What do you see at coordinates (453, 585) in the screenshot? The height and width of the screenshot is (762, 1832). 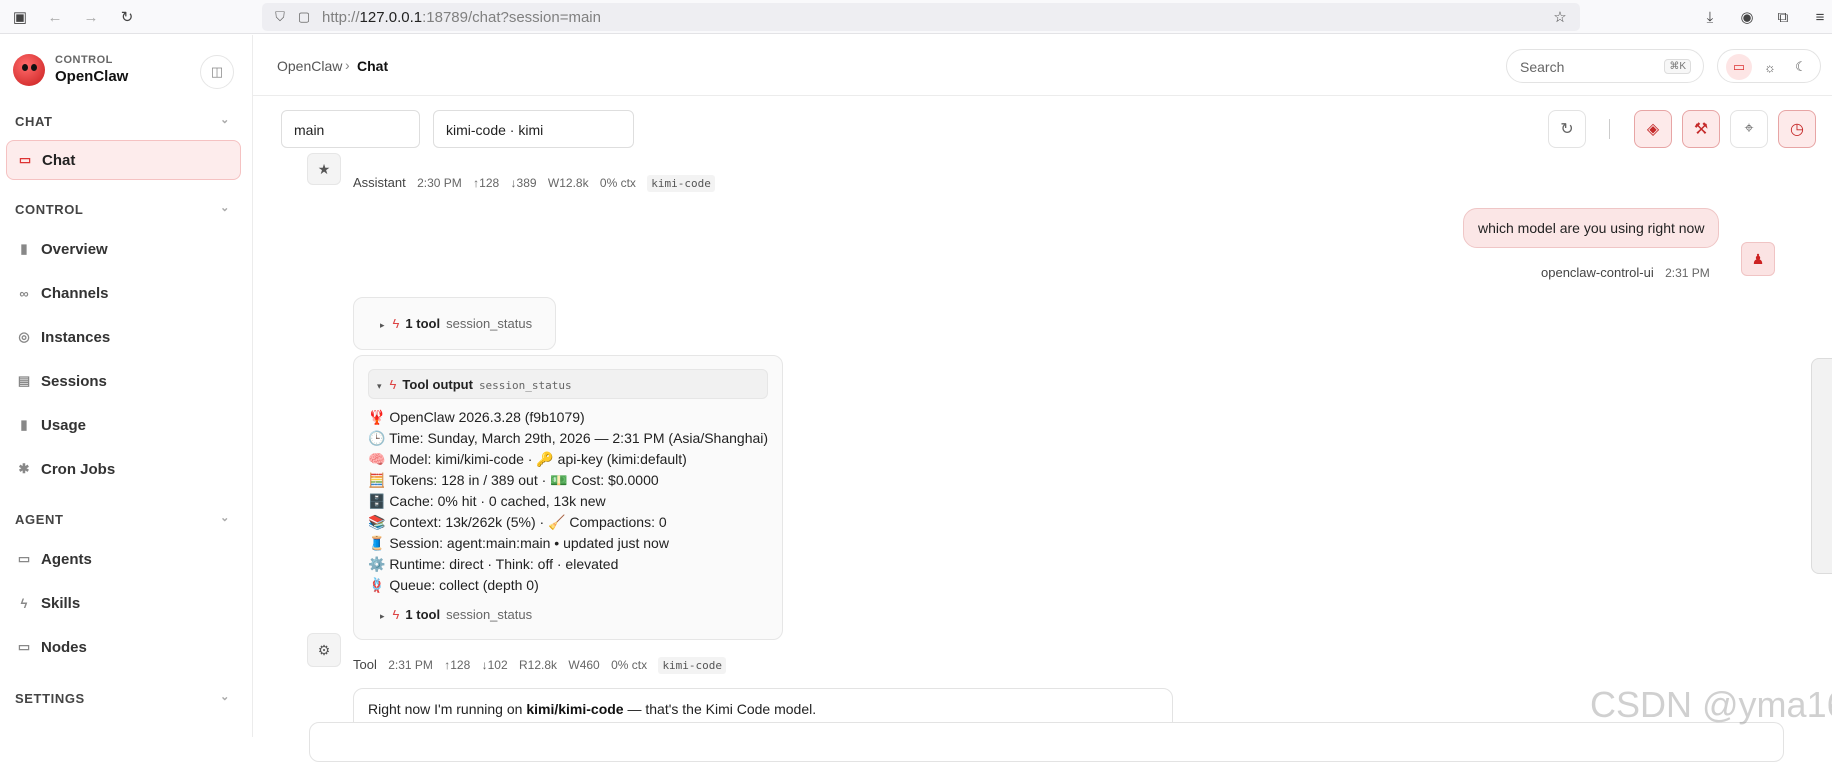 I see `tool-output-line: 🪢 Queue: collect (depth 0)` at bounding box center [453, 585].